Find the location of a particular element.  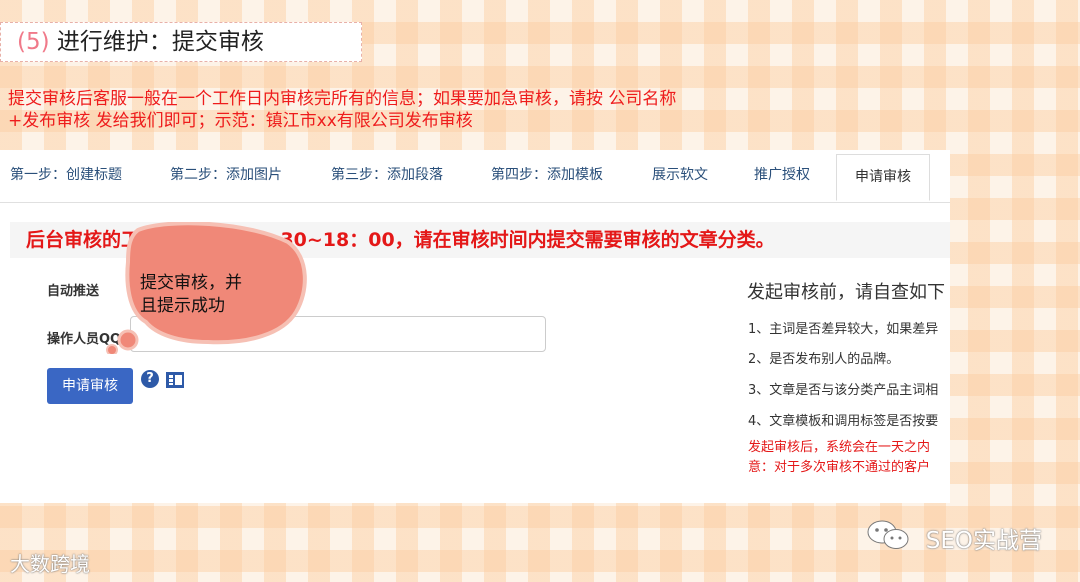

checklist-note-1: 发起审核后，系统会在一天之内 is located at coordinates (839, 447).